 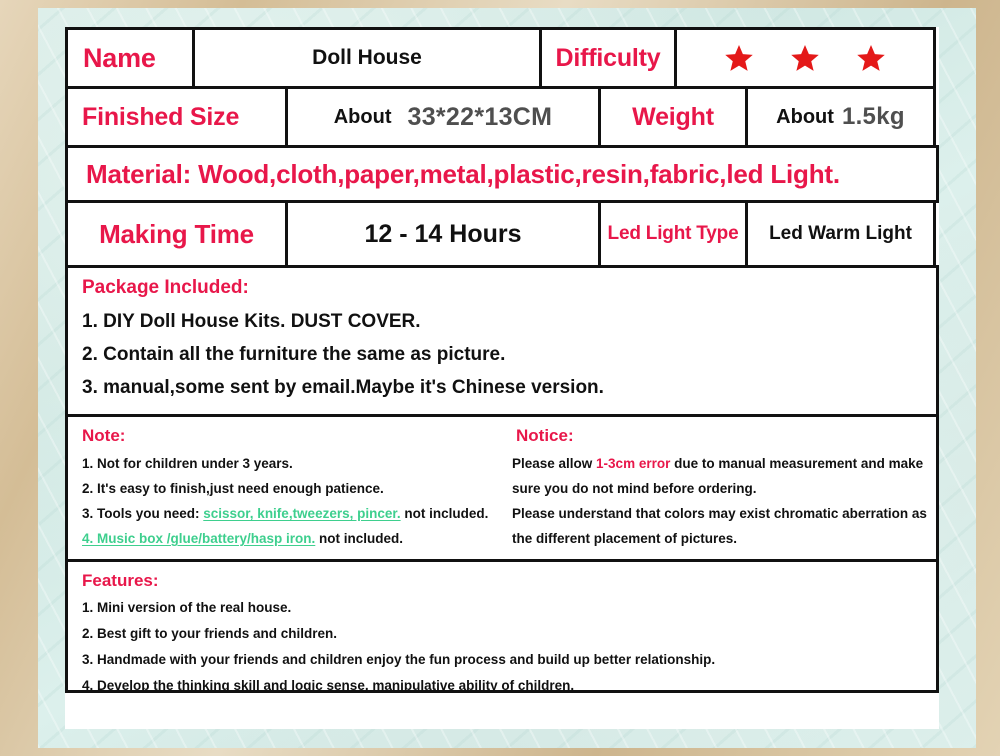 What do you see at coordinates (104, 435) in the screenshot?
I see `note-heading: Note:` at bounding box center [104, 435].